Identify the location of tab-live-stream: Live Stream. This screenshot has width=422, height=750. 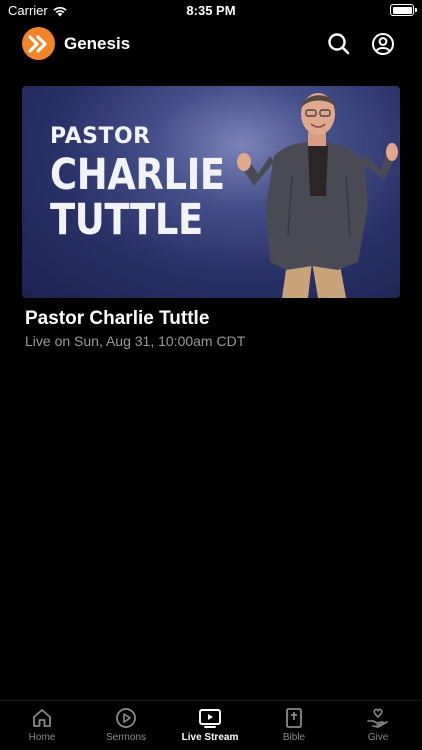
(210, 725).